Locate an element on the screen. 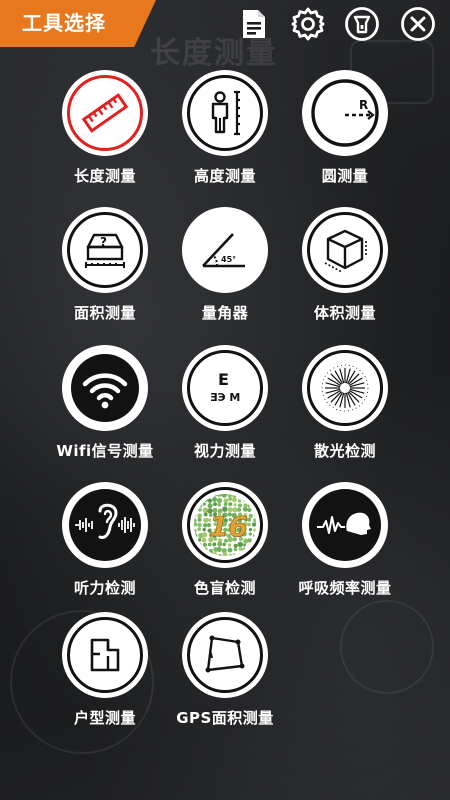 The height and width of the screenshot is (800, 450). color-blind-number: 16 is located at coordinates (228, 526).